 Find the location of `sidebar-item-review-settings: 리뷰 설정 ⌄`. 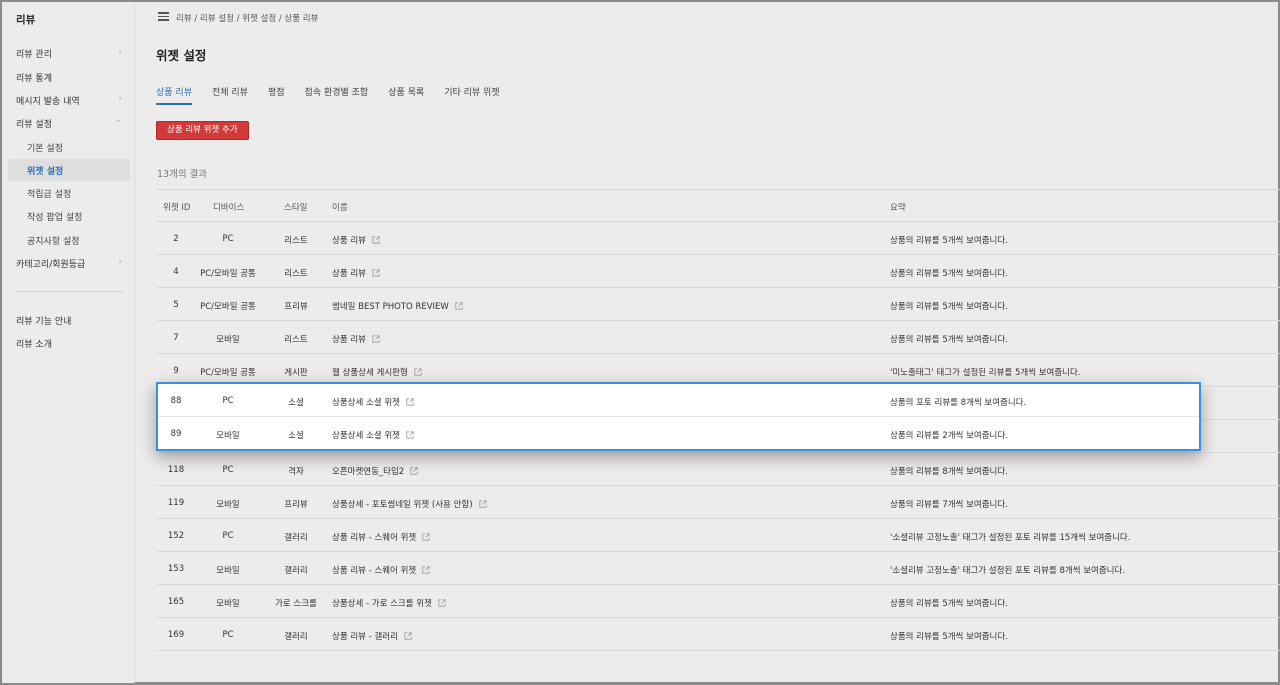

sidebar-item-review-settings: 리뷰 설정 ⌄ is located at coordinates (71, 122).